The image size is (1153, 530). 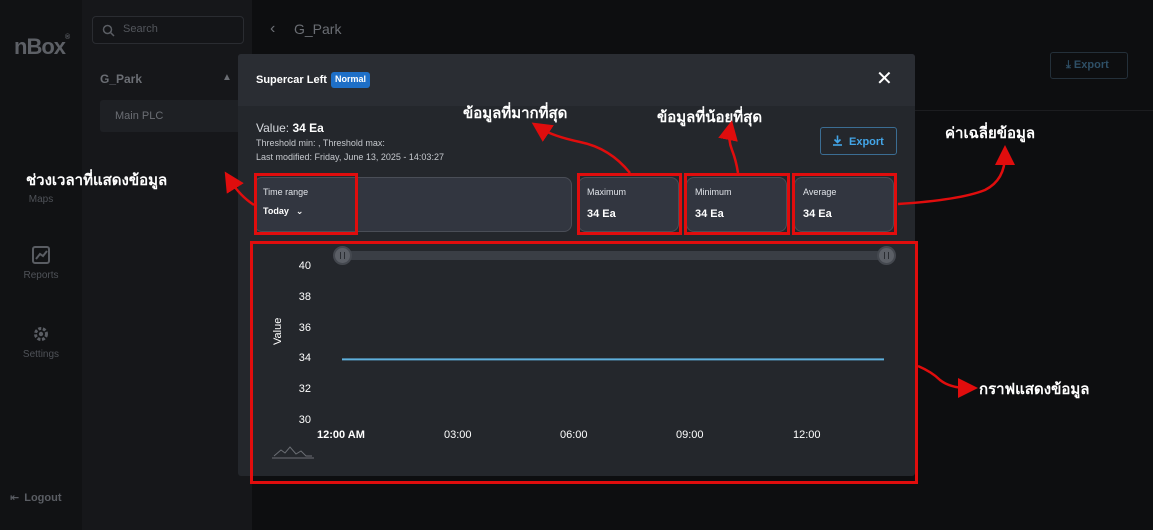 I want to click on arrow-minimum, so click(x=729, y=147).